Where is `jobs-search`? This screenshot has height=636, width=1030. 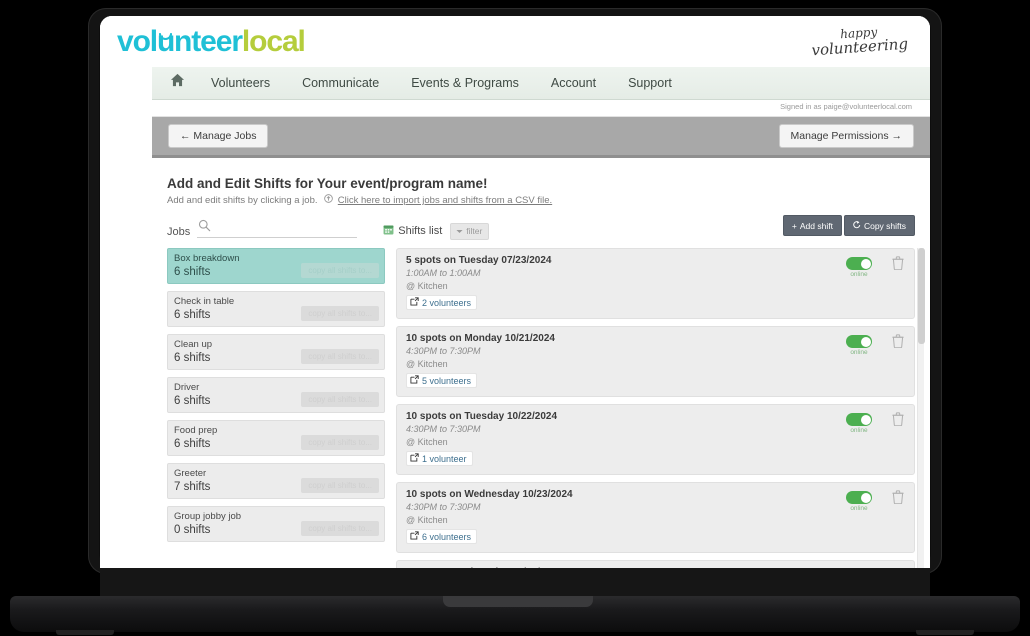
jobs-search is located at coordinates (277, 229).